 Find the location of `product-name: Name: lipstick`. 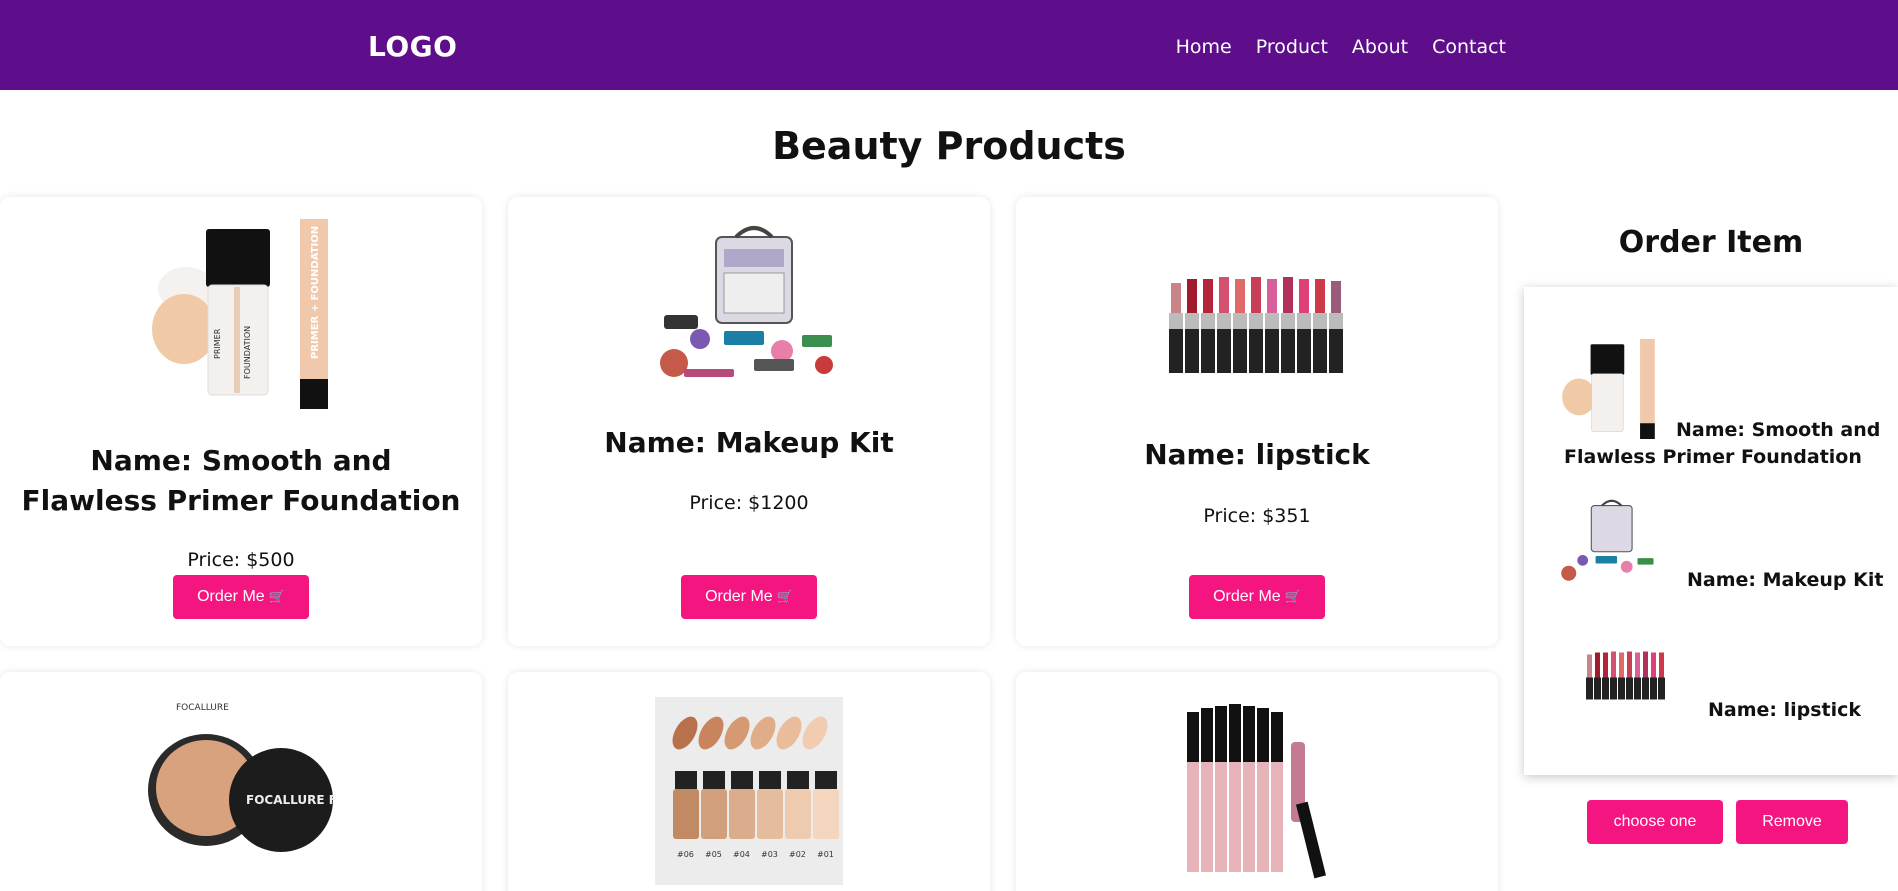

product-name: Name: lipstick is located at coordinates (1257, 454).